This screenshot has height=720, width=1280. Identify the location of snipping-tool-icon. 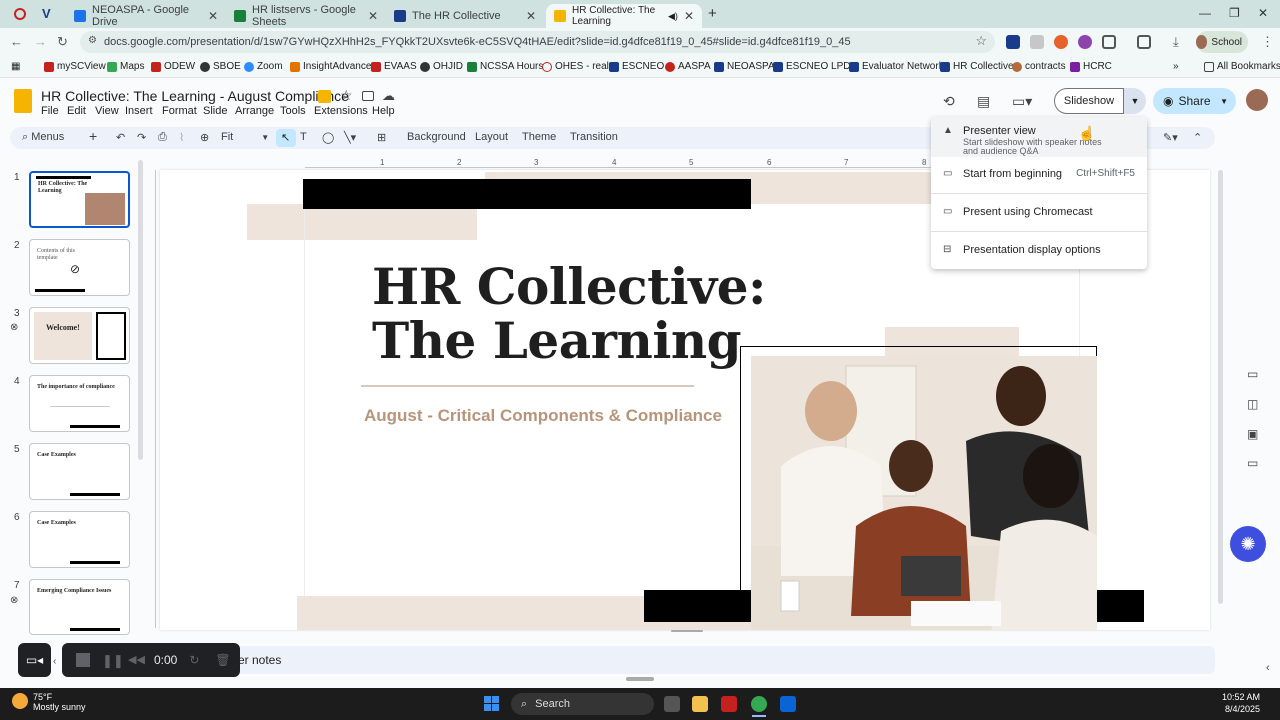
(729, 704).